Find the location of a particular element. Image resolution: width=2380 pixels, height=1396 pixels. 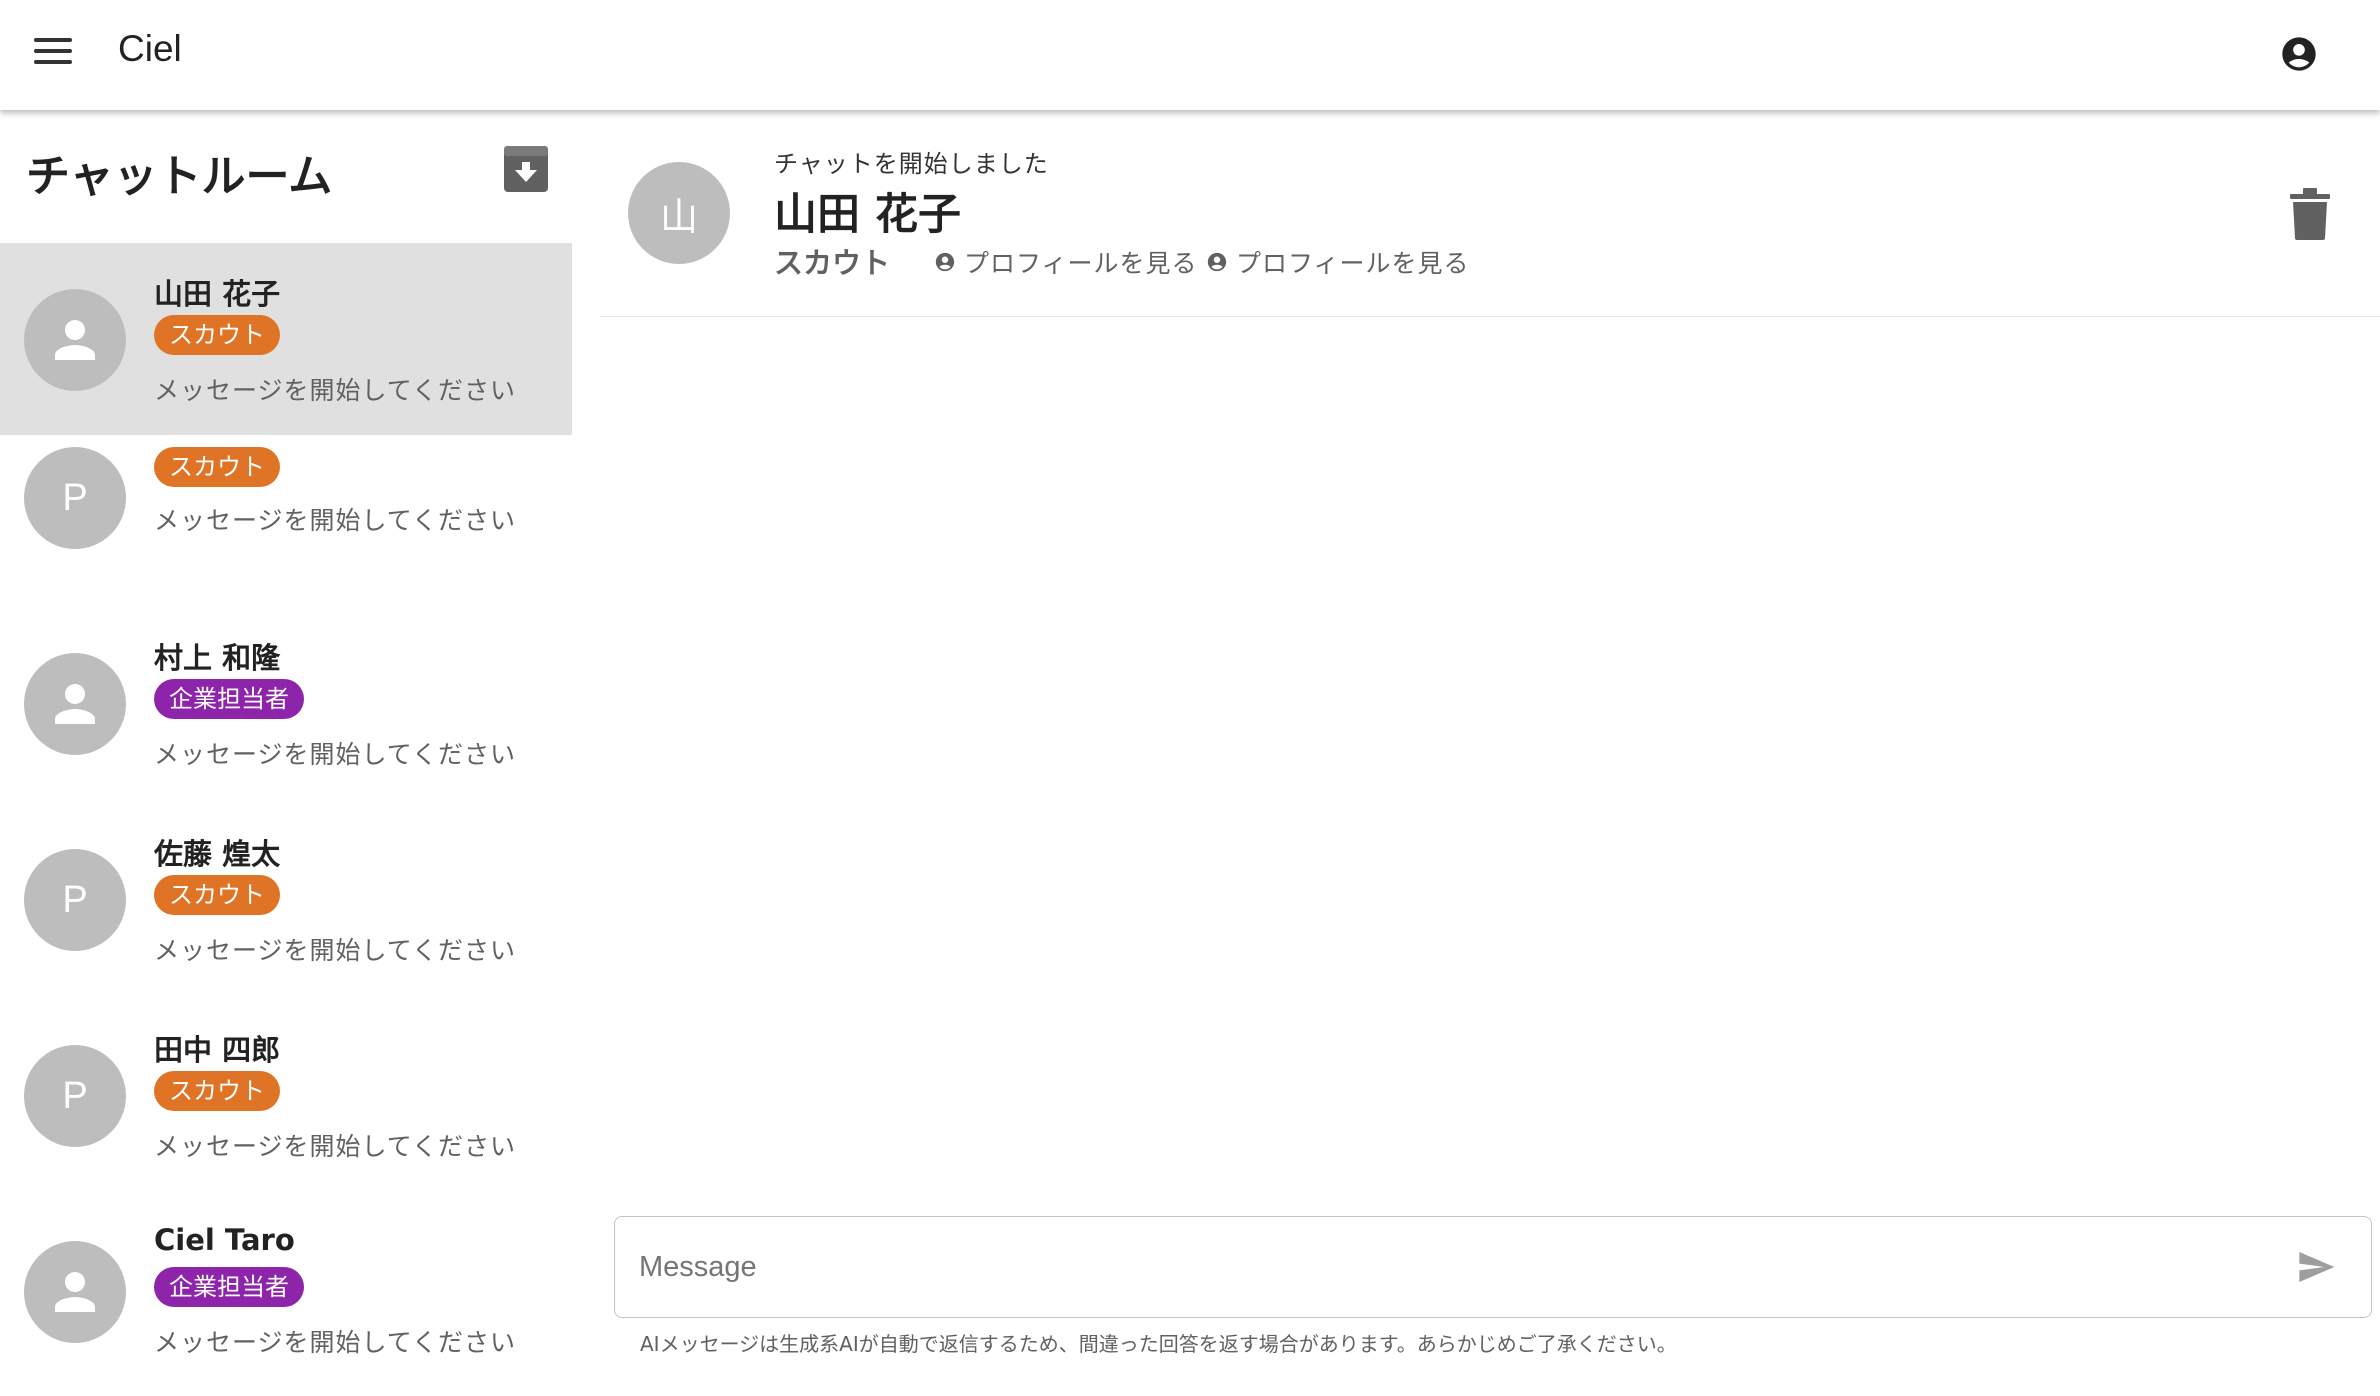

chat-partner-name: 山田 花子 is located at coordinates (867, 215).